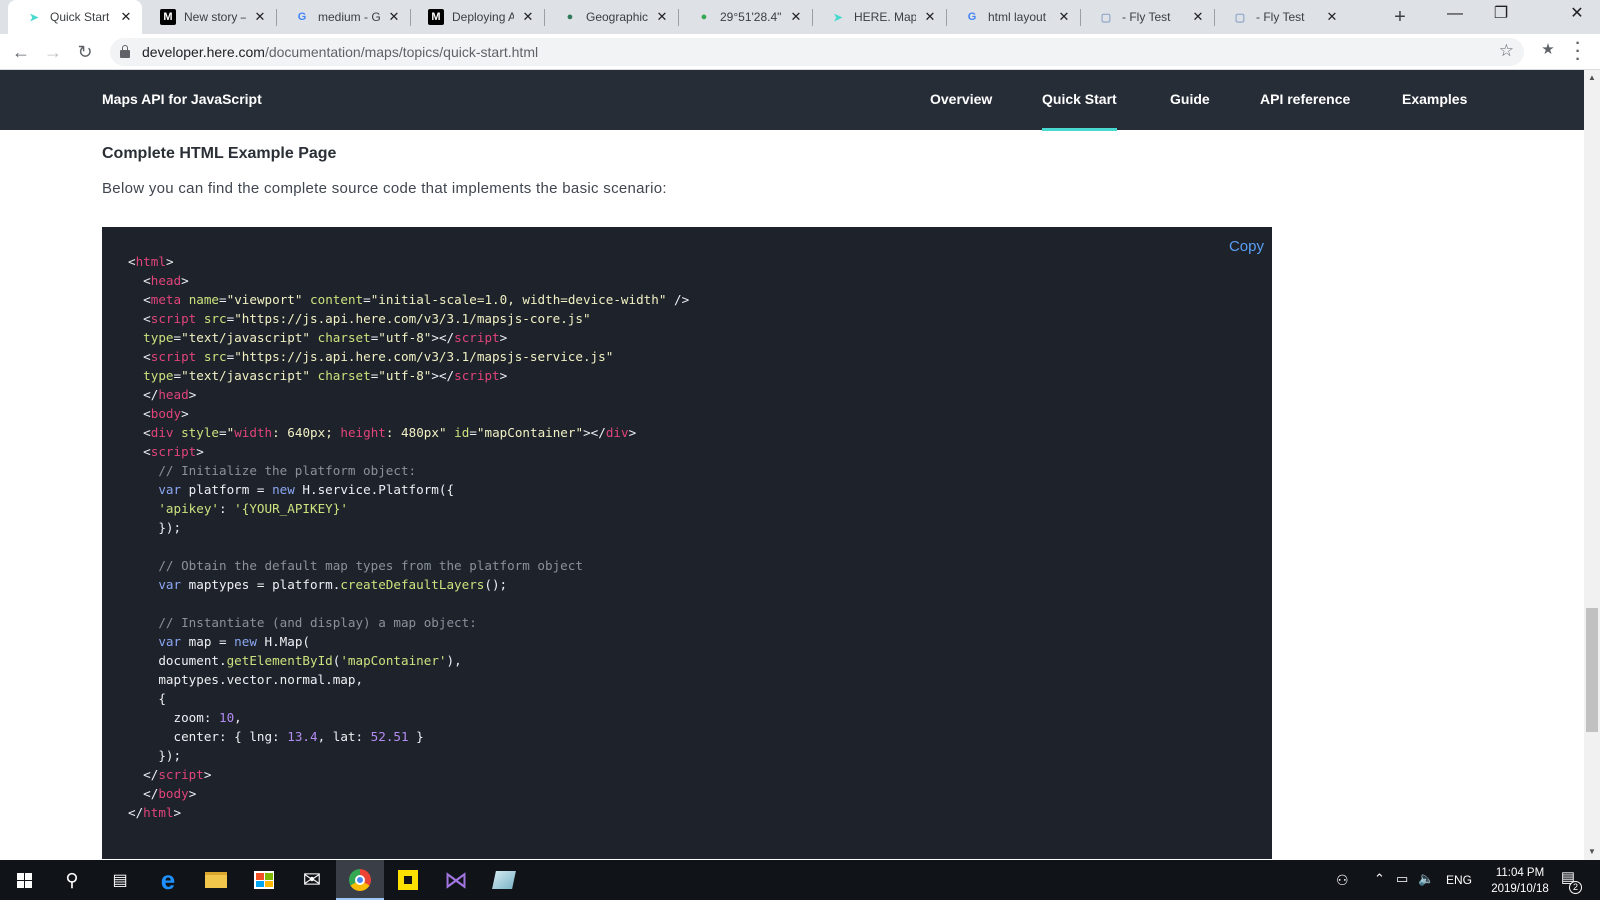 The width and height of the screenshot is (1600, 900). Describe the element at coordinates (617, 432) in the screenshot. I see `code-token: div` at that location.